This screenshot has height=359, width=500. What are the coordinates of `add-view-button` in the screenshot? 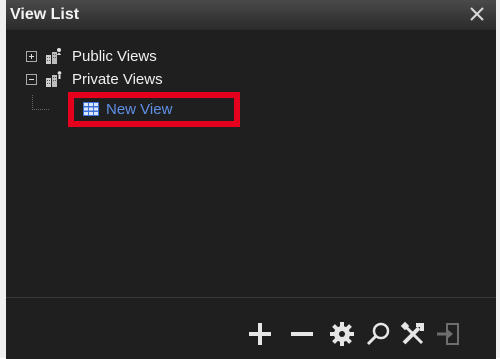 It's located at (260, 334).